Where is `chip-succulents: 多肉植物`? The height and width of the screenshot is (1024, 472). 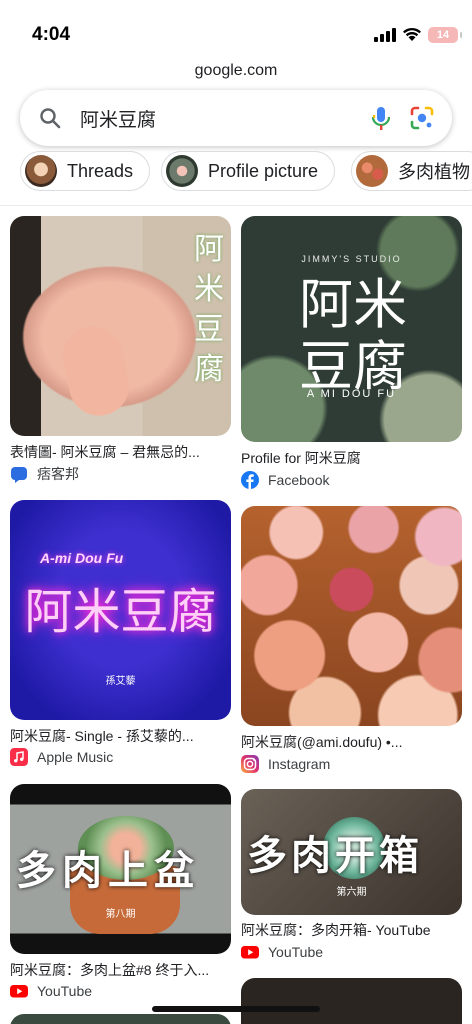 chip-succulents: 多肉植物 is located at coordinates (411, 171).